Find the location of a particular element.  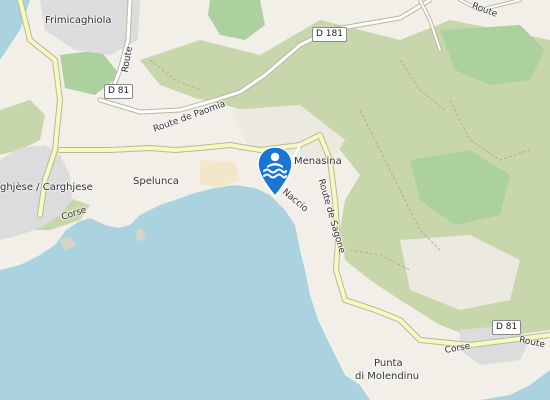

place-label-cargese: ghjèse / Carghjese is located at coordinates (46, 187).